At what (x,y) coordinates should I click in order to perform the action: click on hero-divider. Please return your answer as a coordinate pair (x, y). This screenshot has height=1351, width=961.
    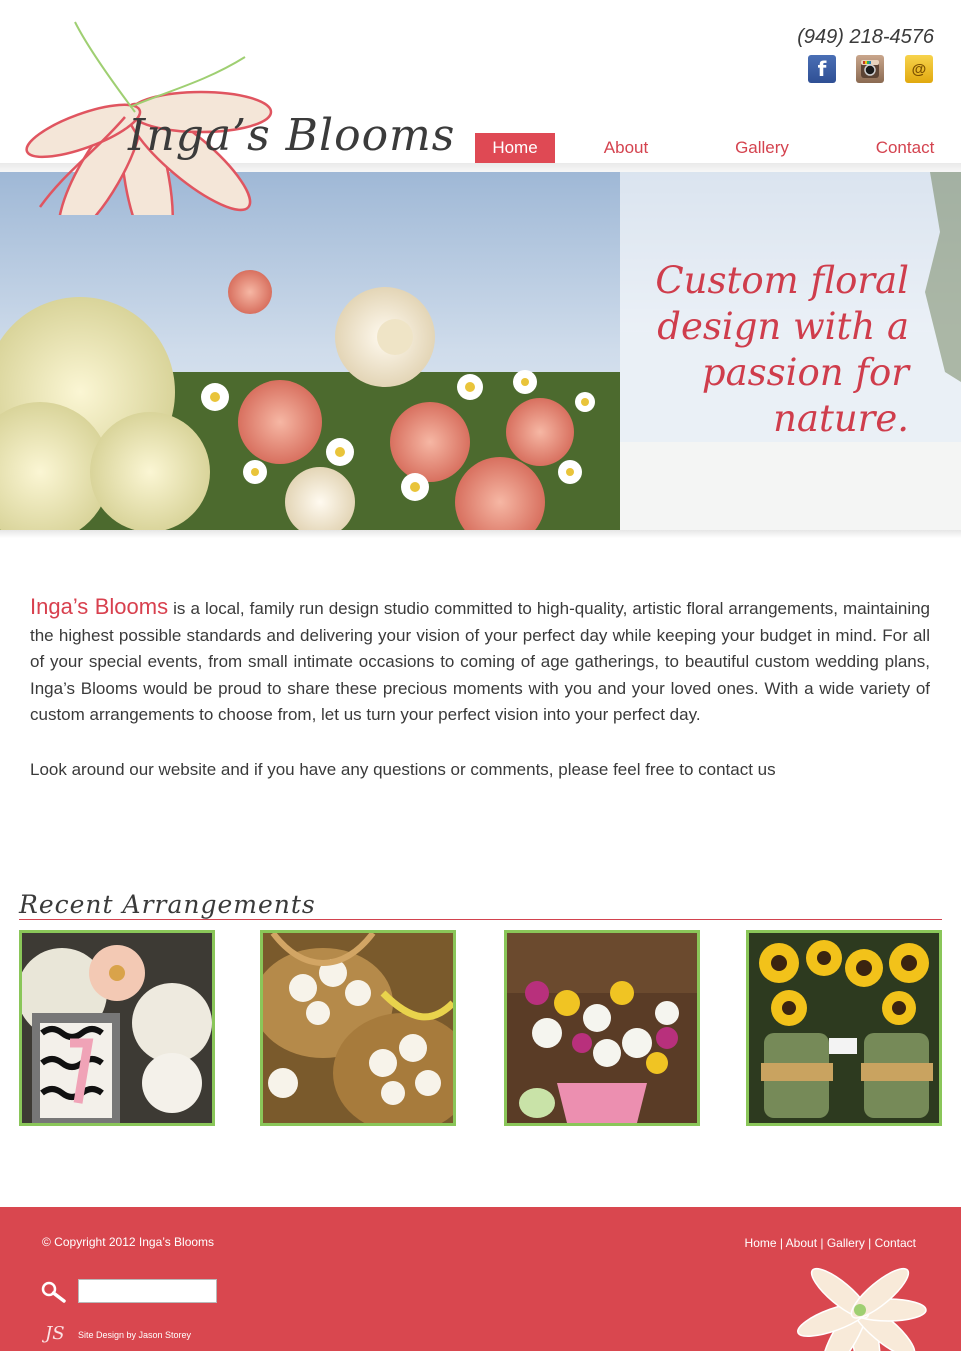
    Looking at the image, I should click on (480, 534).